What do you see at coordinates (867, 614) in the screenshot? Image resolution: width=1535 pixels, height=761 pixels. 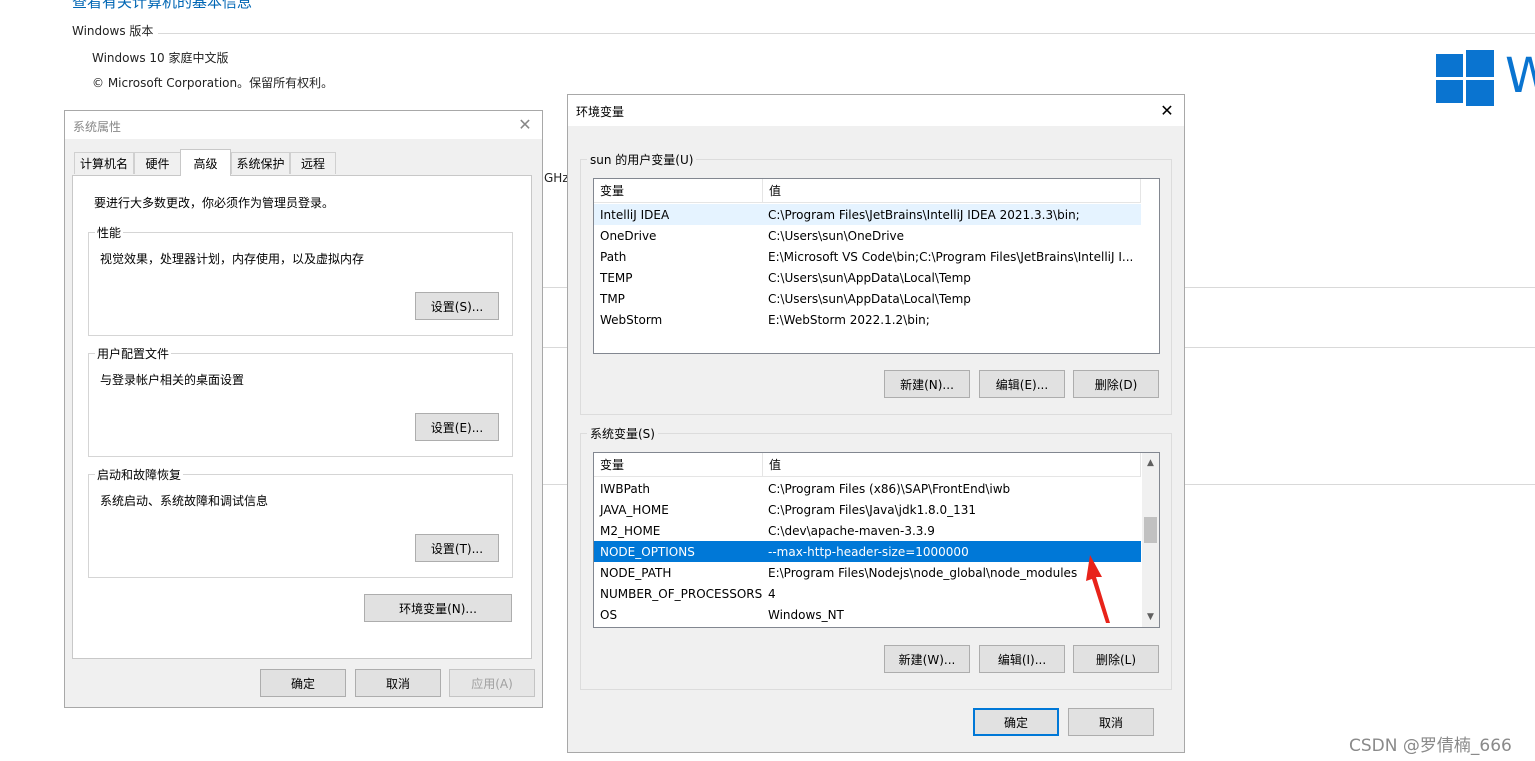 I see `table-row: OS Windows_NT` at bounding box center [867, 614].